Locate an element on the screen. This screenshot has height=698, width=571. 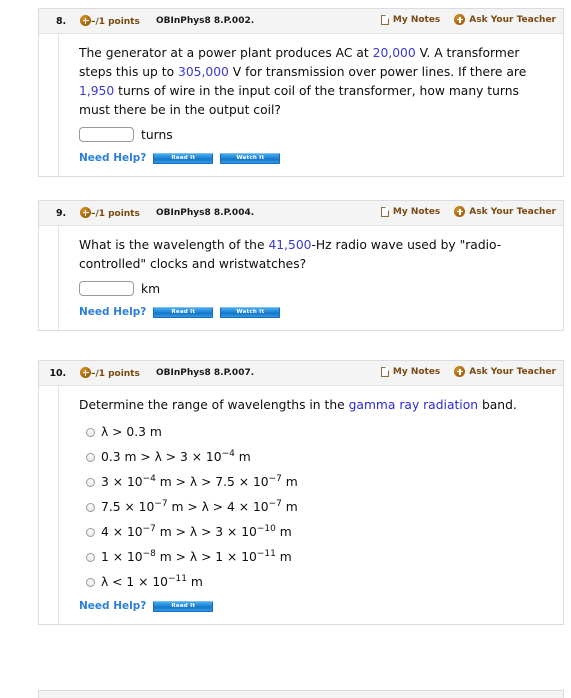
option-label: 7.5 × 10−7 m > λ > 4 × 10−7 m is located at coordinates (199, 506).